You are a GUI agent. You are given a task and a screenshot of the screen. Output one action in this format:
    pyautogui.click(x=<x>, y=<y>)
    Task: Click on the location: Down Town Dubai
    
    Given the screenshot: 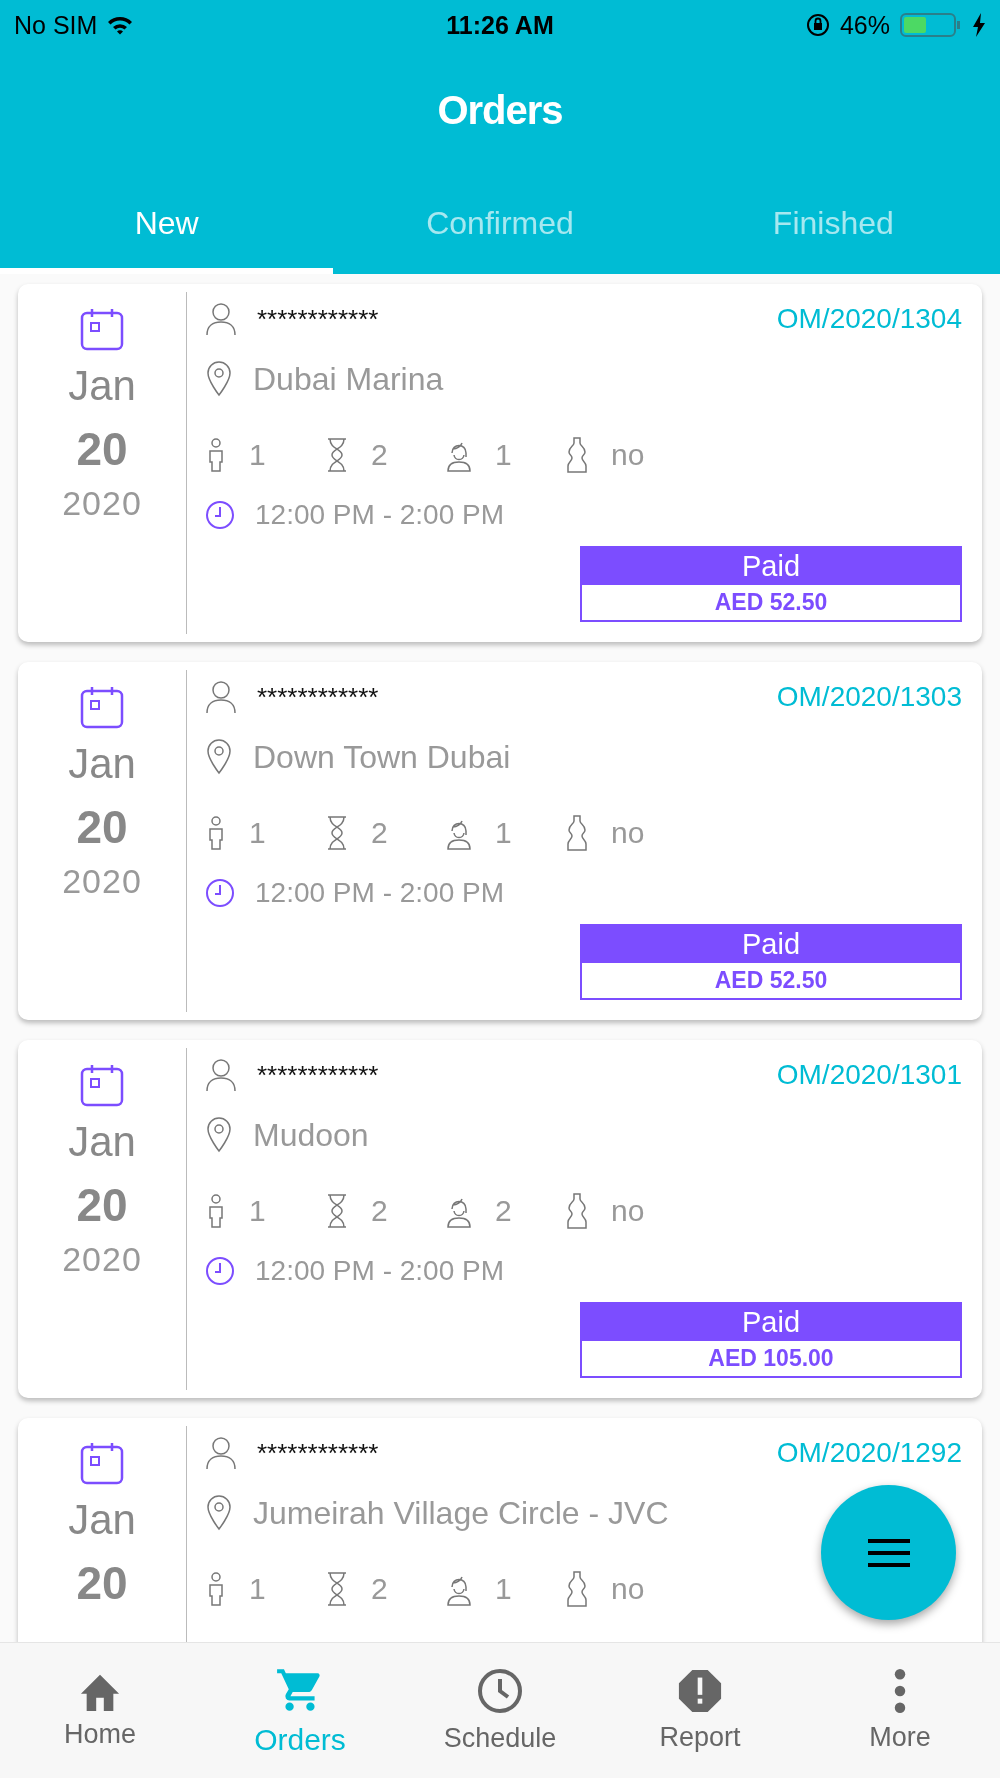 What is the action you would take?
    pyautogui.click(x=382, y=757)
    